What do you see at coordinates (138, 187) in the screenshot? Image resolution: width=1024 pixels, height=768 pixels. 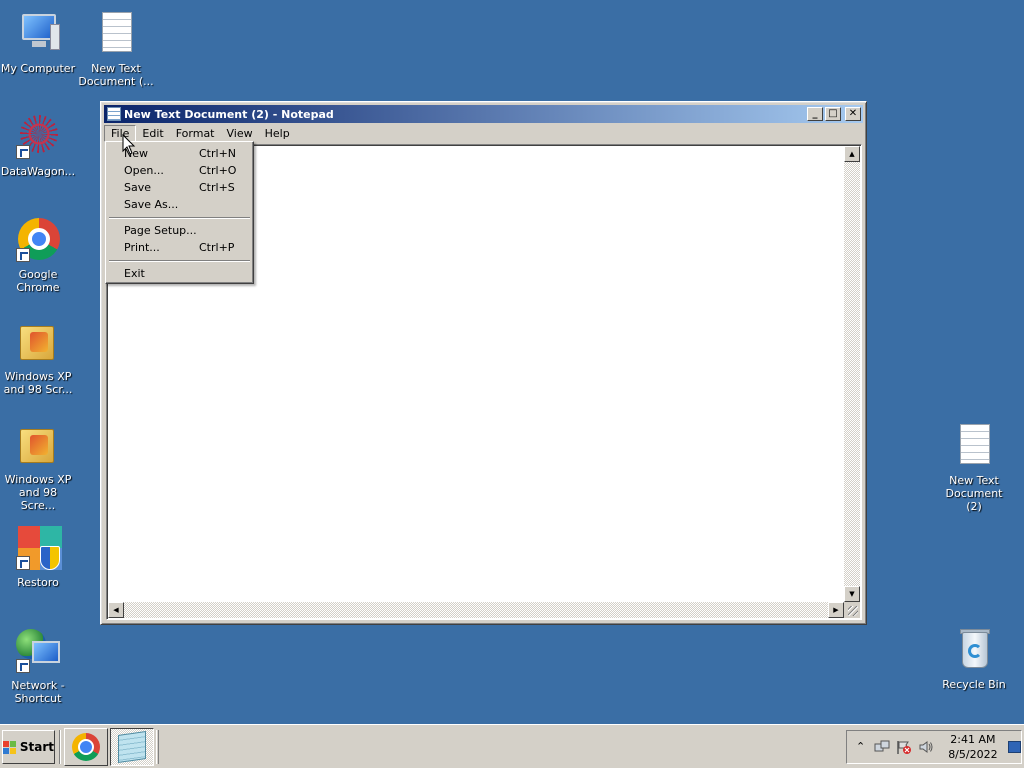 I see `menu-item-label: Save` at bounding box center [138, 187].